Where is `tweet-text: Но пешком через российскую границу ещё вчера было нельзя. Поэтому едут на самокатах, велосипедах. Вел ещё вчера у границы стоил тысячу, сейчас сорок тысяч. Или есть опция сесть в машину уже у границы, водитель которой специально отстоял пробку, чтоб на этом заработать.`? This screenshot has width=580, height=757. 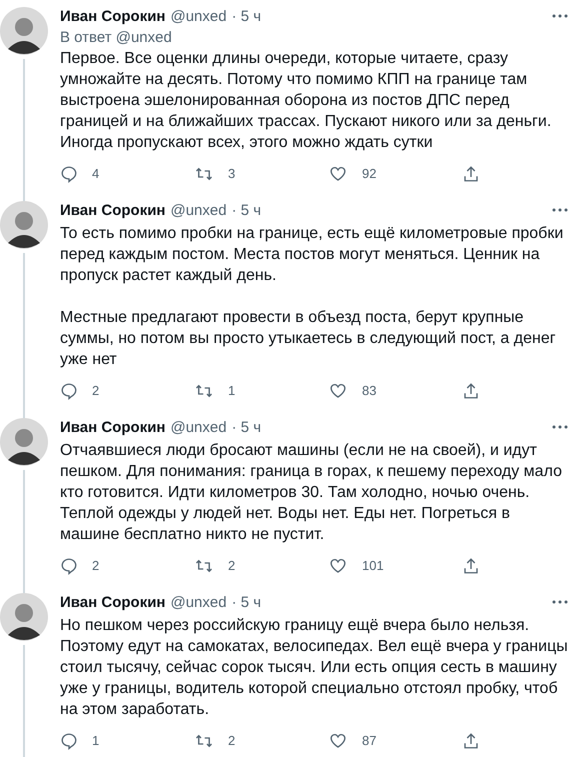
tweet-text: Но пешком через российскую границу ещё вчера было нельзя. Поэтому едут на самокатах, велосипедах. Вел ещё вчера у границы стоил тысячу, сейчас сорок тысяч. Или есть опция сесть в машину уже у границы, водитель которой специально отстоял пробку, чтоб на этом заработать. is located at coordinates (314, 668).